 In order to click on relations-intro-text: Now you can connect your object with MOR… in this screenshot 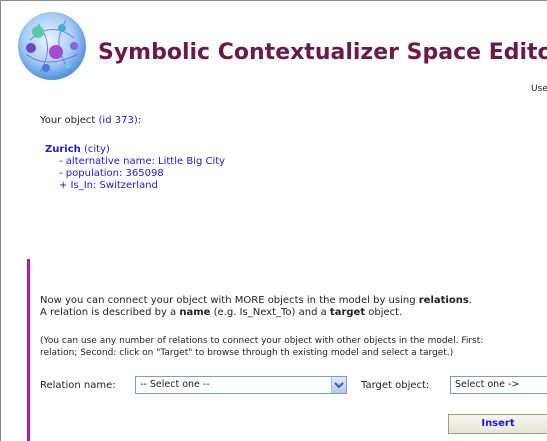, I will do `click(229, 300)`.